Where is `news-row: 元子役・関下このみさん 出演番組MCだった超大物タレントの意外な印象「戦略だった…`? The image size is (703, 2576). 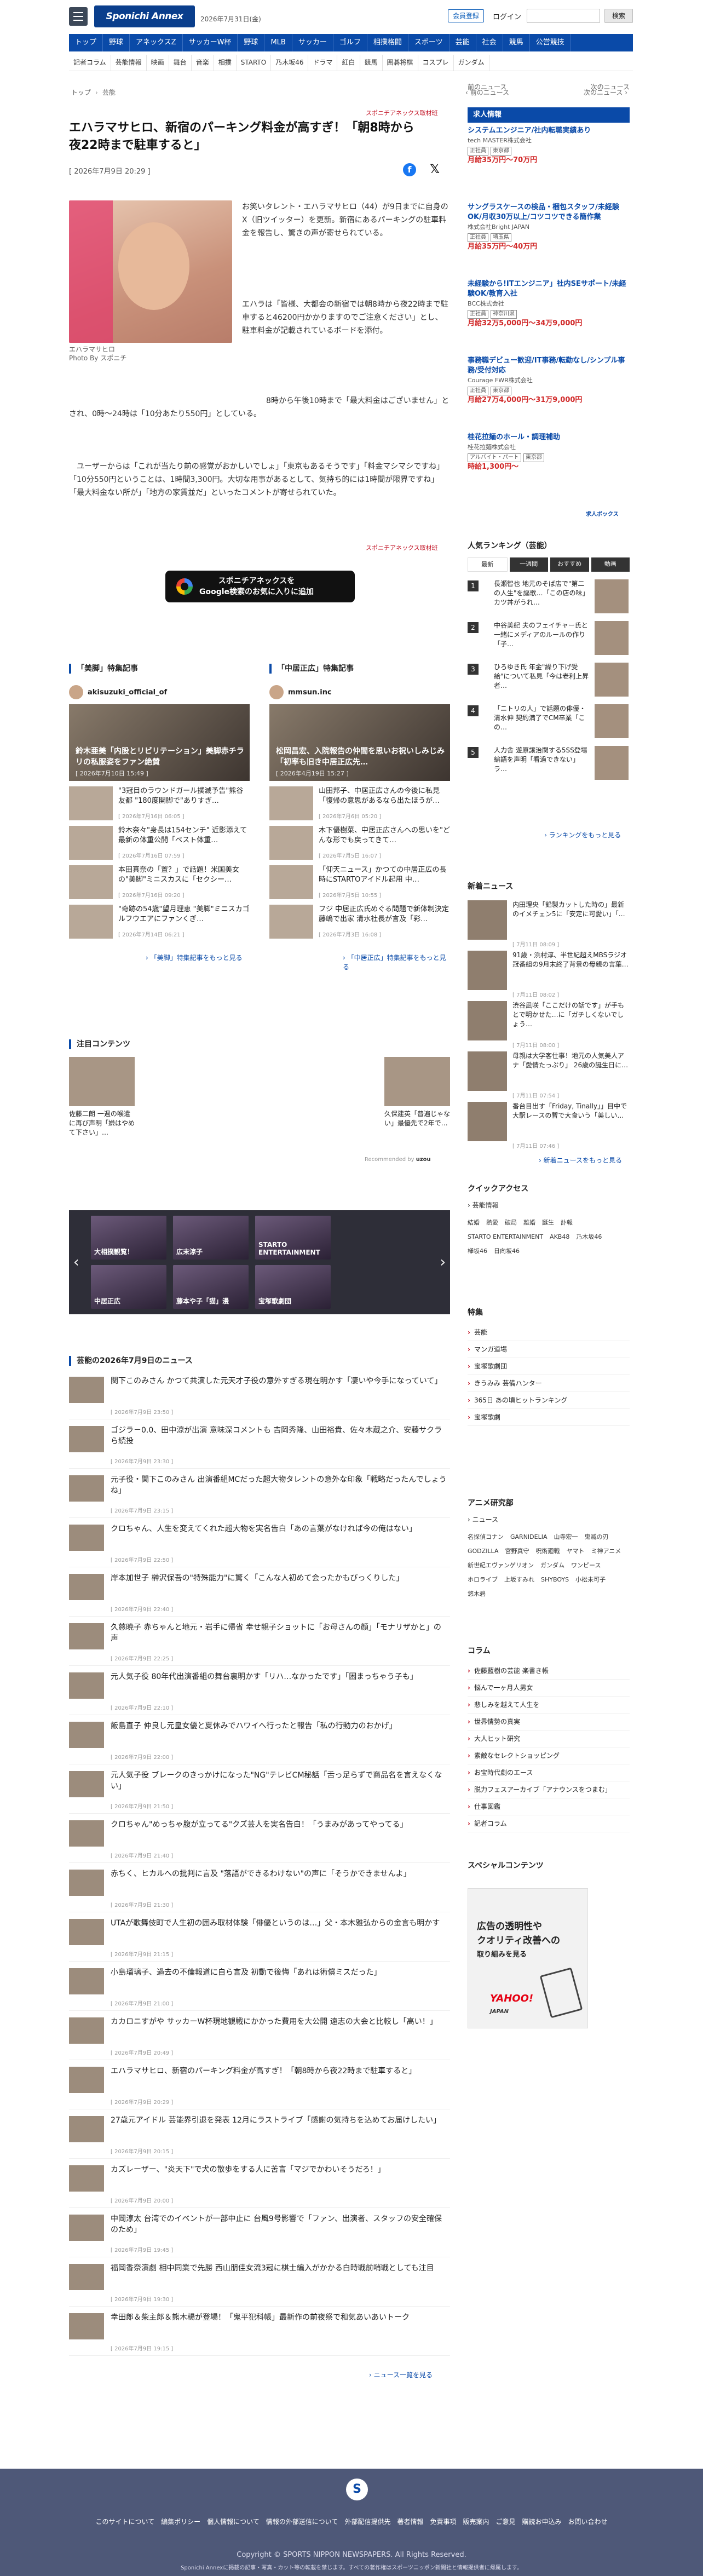 news-row: 元子役・関下このみさん 出演番組MCだった超大物タレントの意外な印象「戦略だった… is located at coordinates (259, 1494).